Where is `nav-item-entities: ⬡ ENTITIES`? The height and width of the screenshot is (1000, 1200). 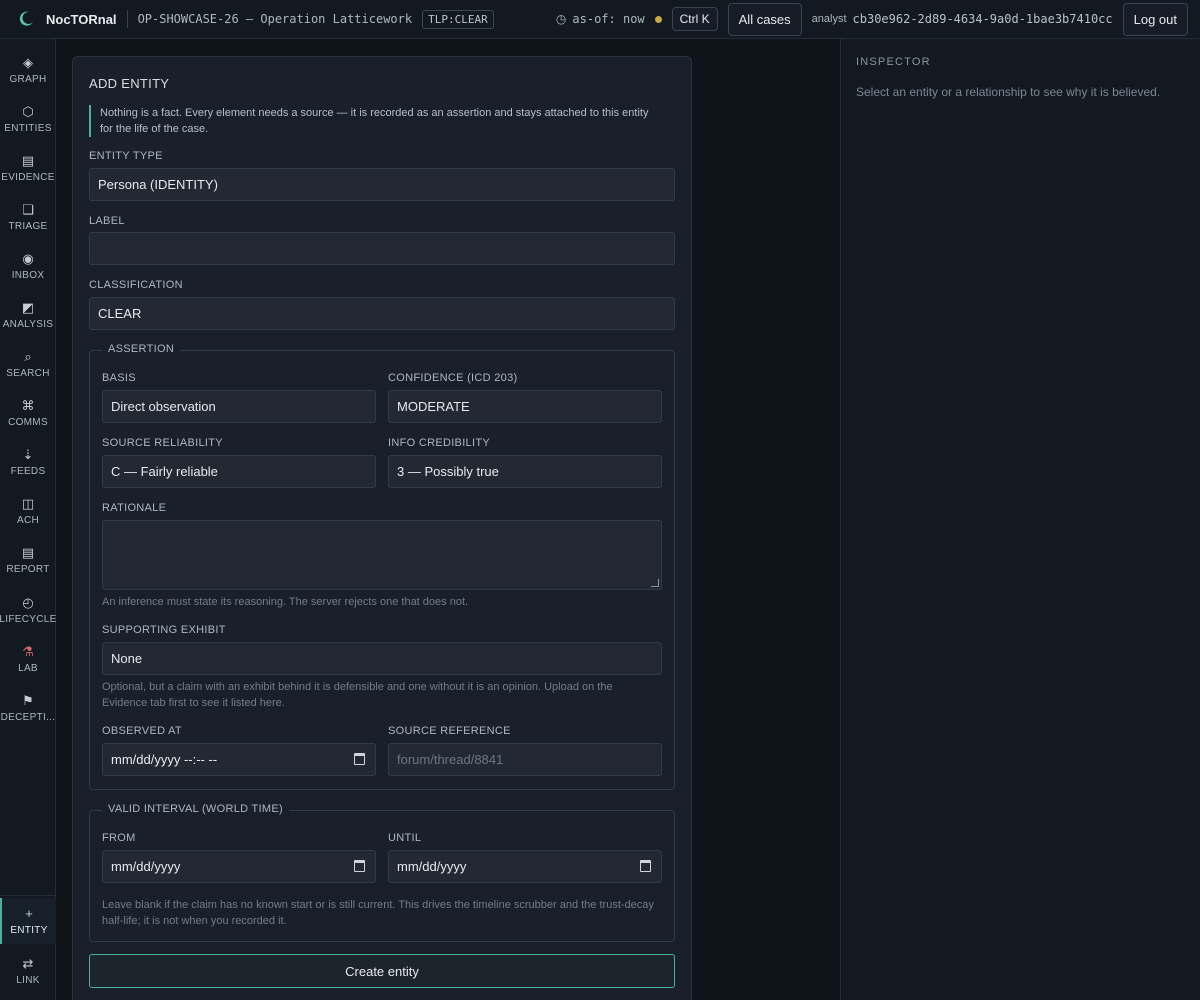 nav-item-entities: ⬡ ENTITIES is located at coordinates (28, 119).